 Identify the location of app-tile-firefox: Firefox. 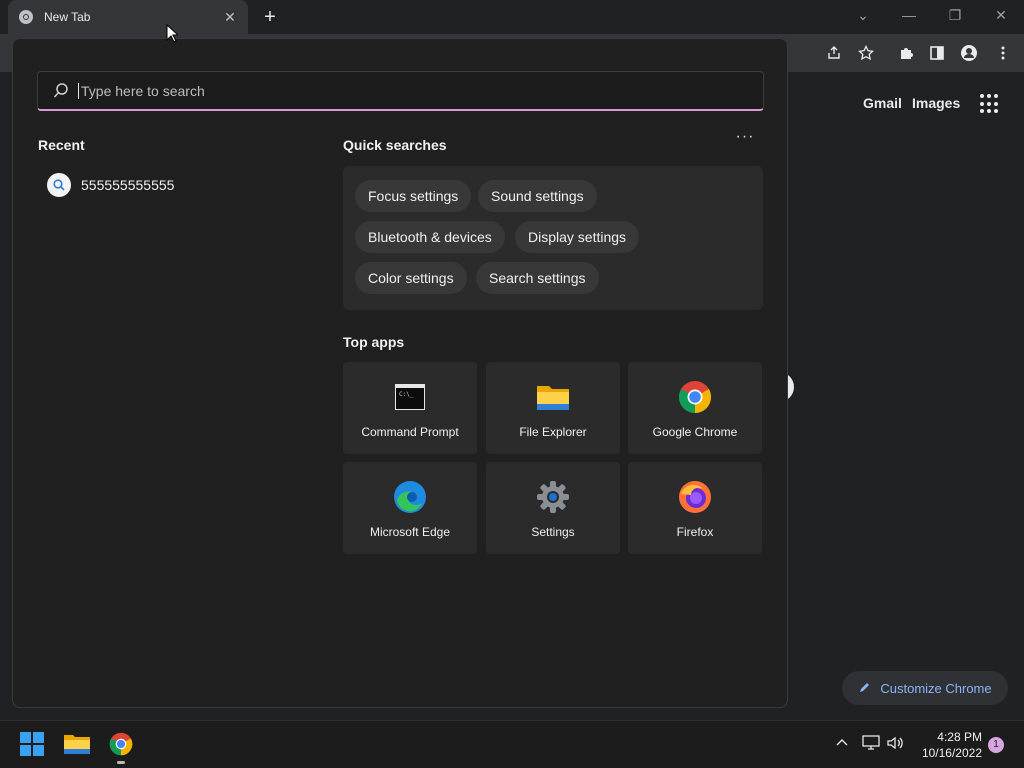
(695, 508).